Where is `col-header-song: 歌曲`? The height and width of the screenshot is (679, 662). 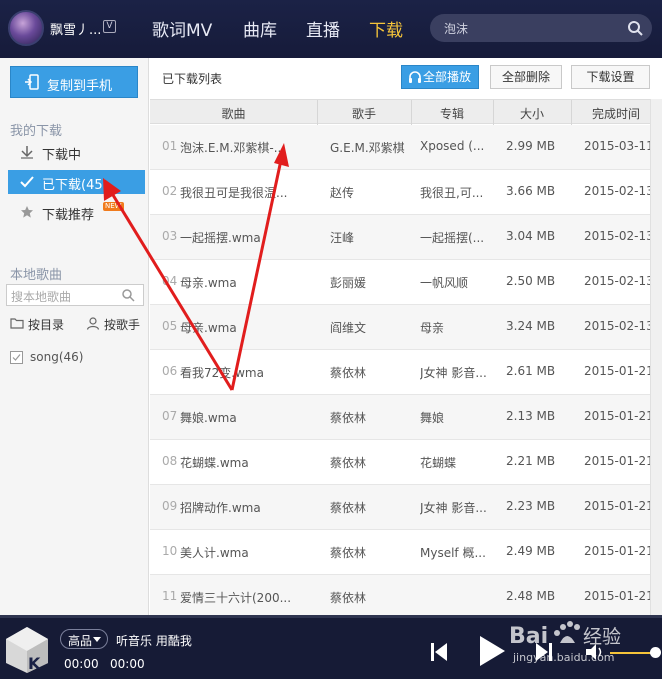
col-header-song: 歌曲 is located at coordinates (233, 113).